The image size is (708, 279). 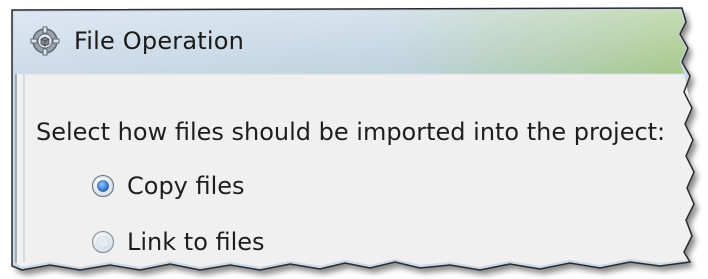 I want to click on copy-files-radio, so click(x=103, y=186).